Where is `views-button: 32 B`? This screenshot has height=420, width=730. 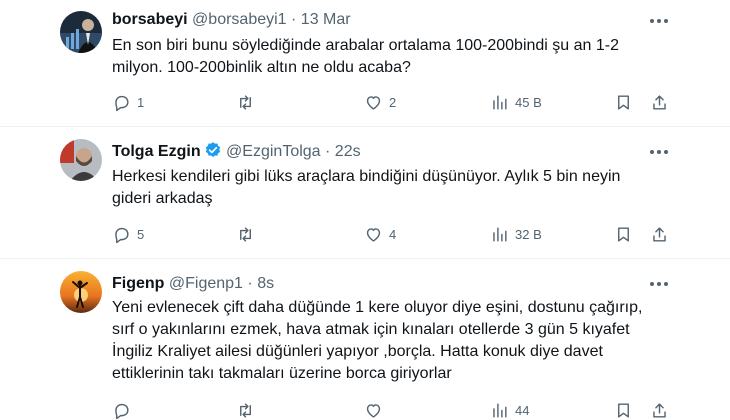
views-button: 32 B is located at coordinates (516, 234).